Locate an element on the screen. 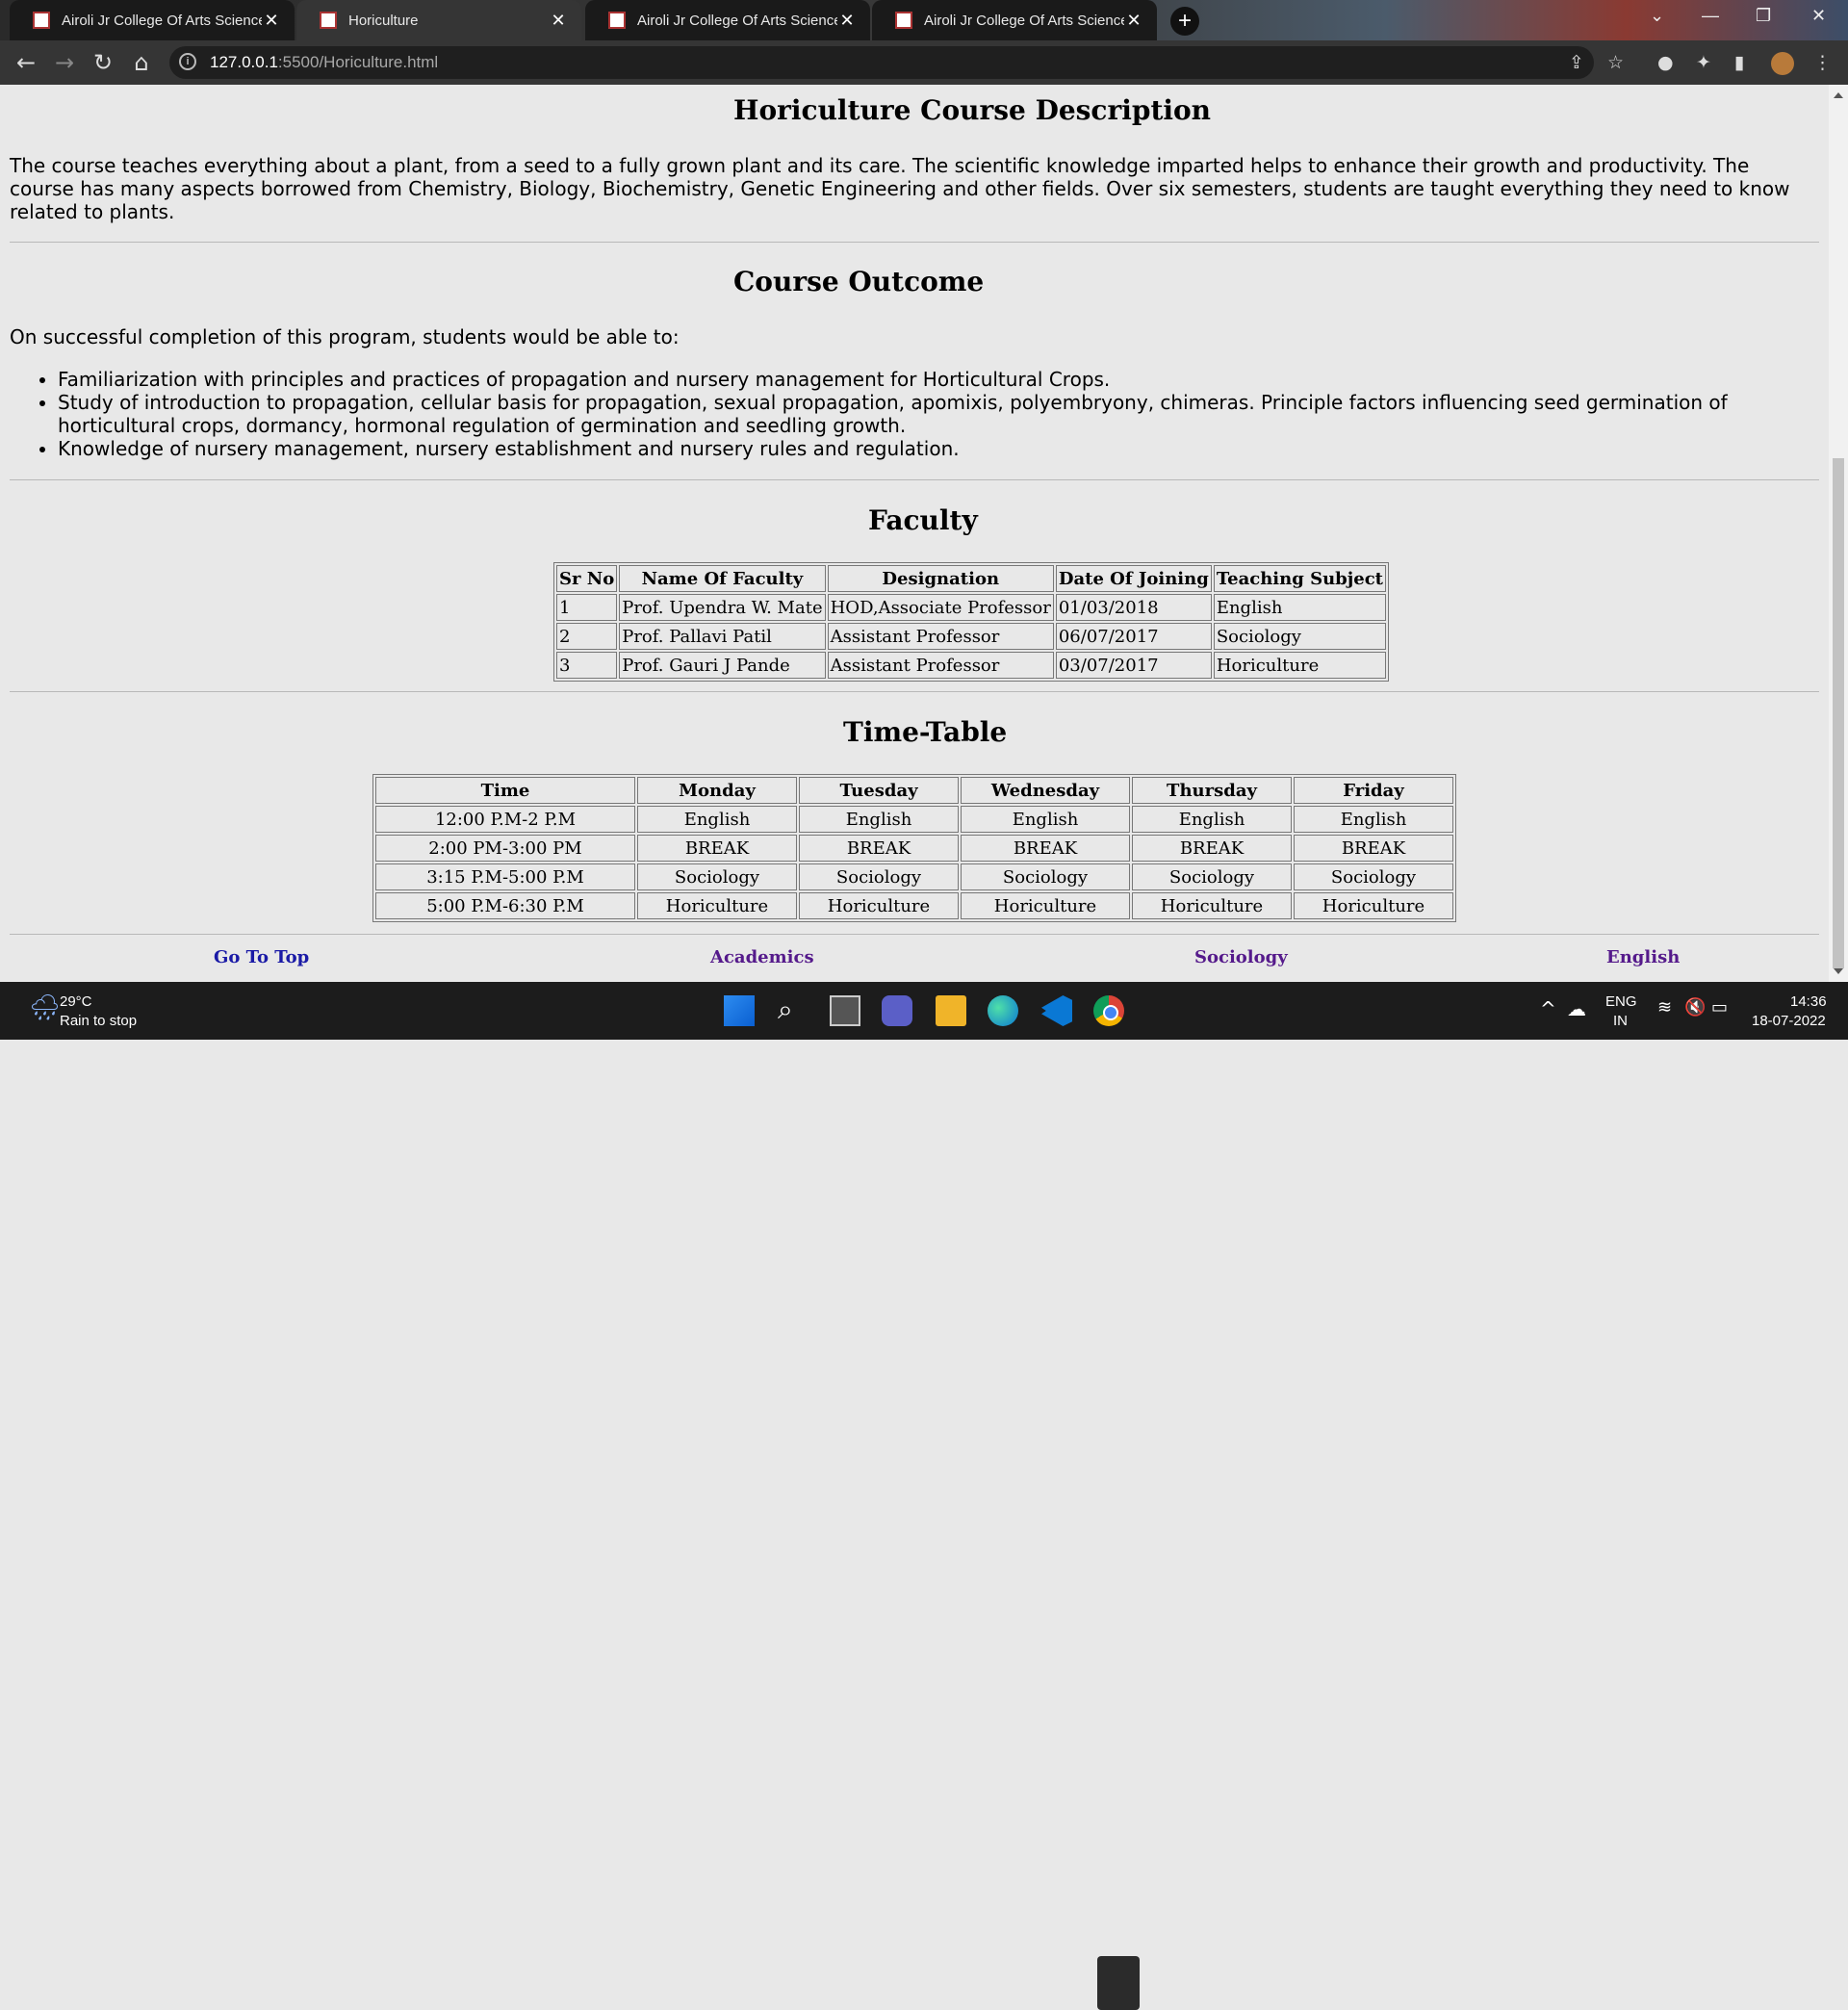 This screenshot has height=2010, width=1848. vscode-icon is located at coordinates (1056, 1010).